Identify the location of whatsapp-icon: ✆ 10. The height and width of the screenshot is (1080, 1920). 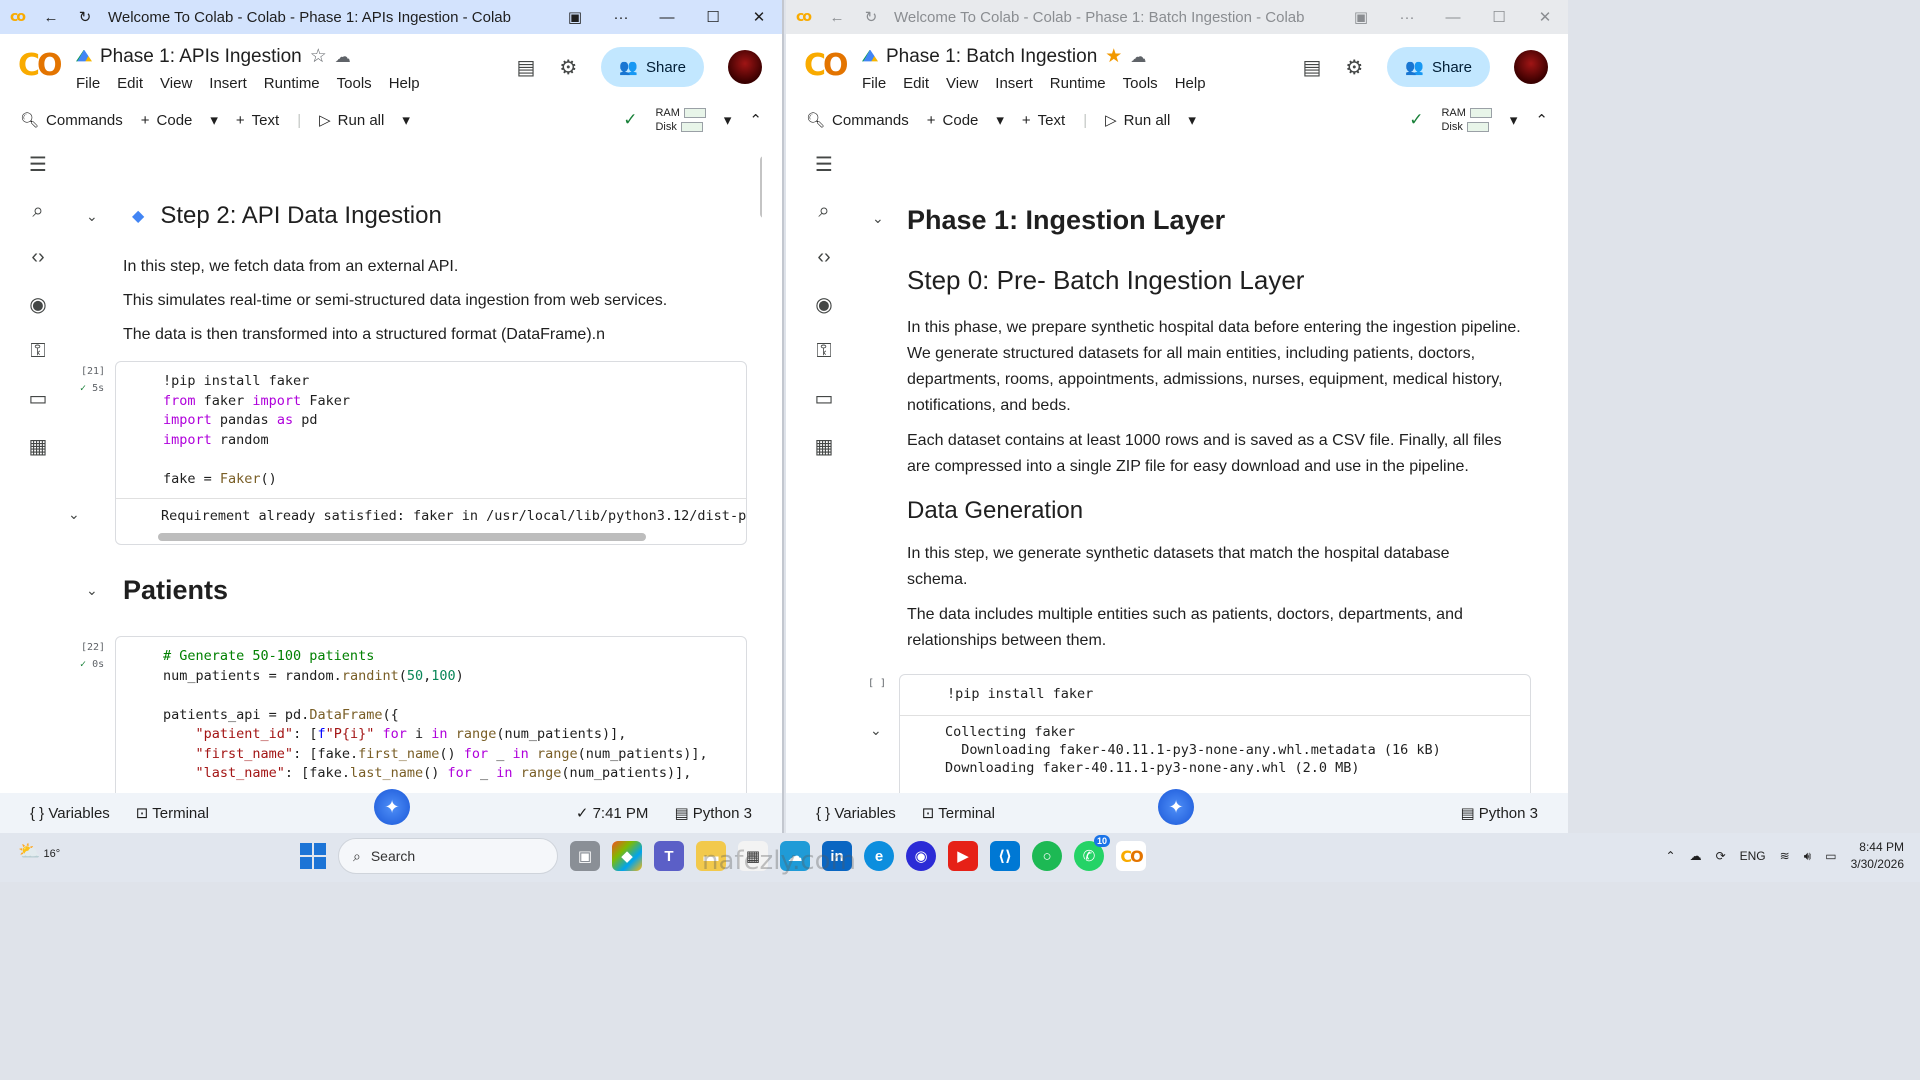
(1092, 853).